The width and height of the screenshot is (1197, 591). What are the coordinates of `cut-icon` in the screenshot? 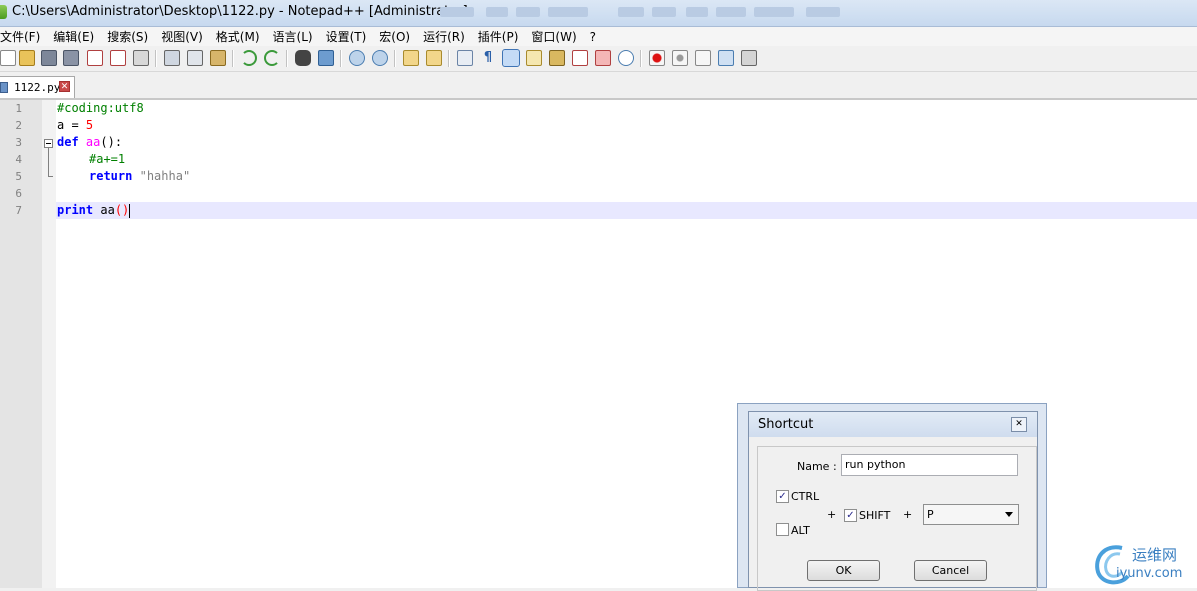 It's located at (172, 58).